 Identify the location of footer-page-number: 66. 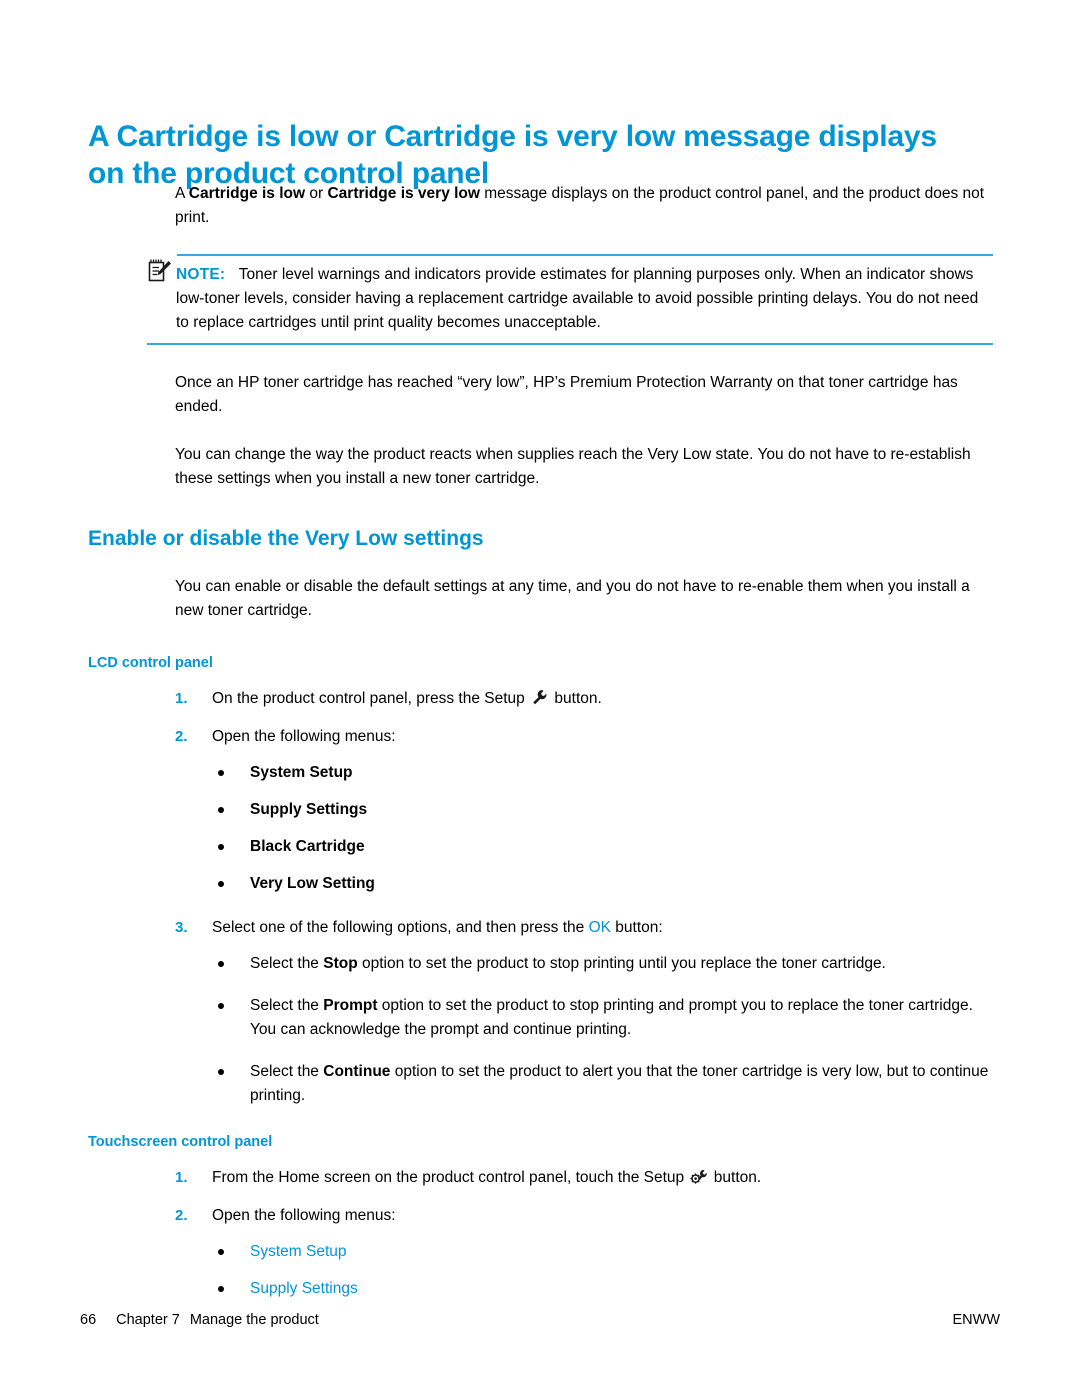
(88, 1320).